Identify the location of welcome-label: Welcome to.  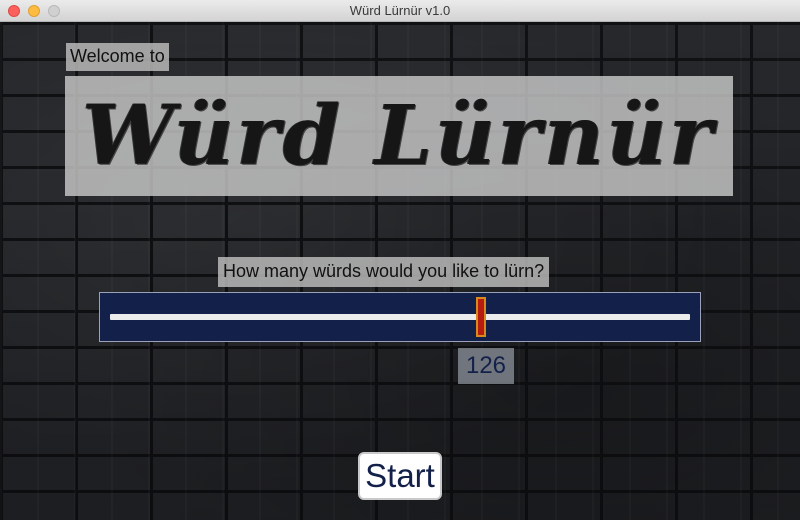
(117, 57).